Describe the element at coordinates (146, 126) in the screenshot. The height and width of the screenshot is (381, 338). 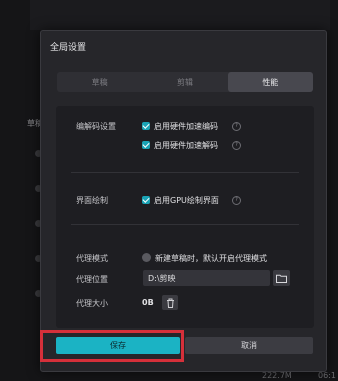
I see `hw-encode-checkbox` at that location.